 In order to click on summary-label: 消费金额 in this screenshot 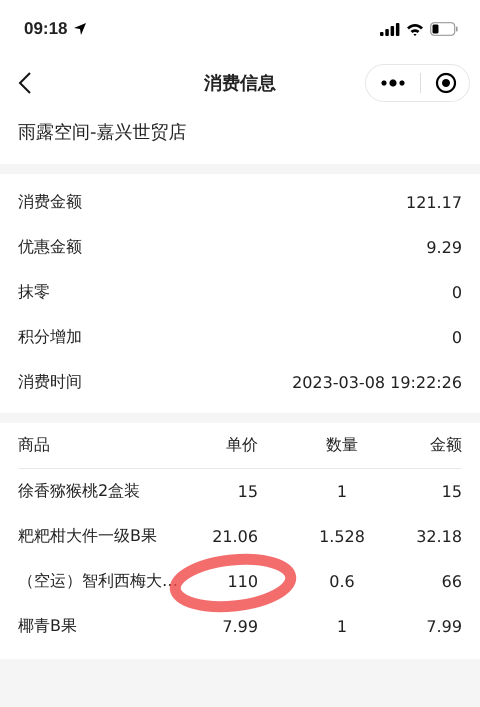, I will do `click(50, 202)`.